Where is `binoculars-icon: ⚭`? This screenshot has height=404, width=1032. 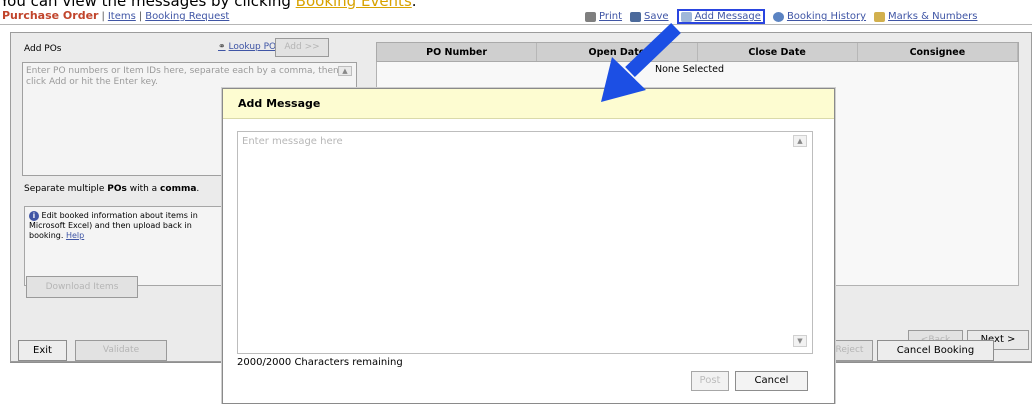 binoculars-icon: ⚭ is located at coordinates (222, 47).